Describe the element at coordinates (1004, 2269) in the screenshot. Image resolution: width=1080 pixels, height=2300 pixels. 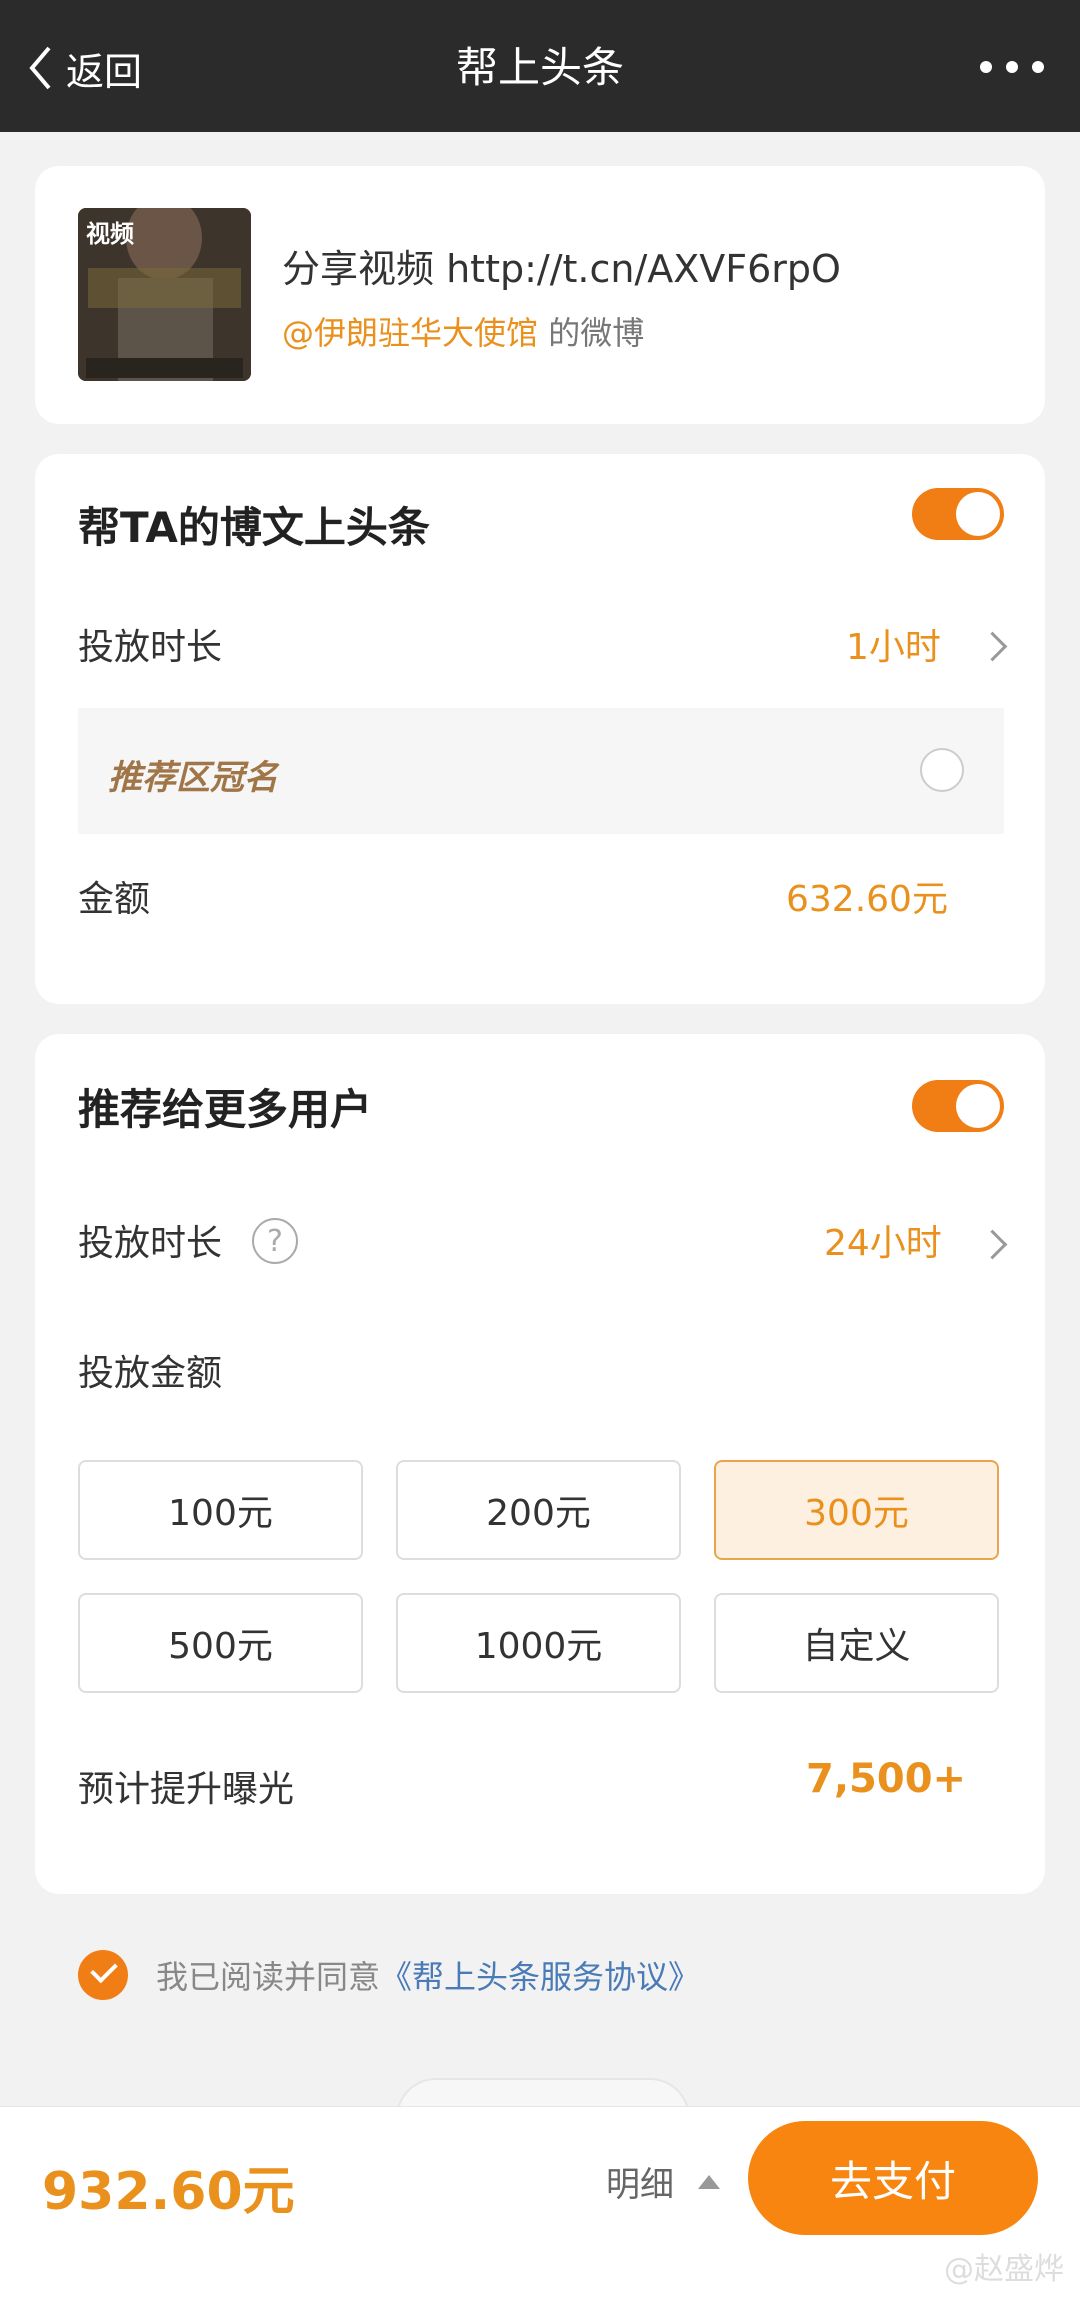
I see `watermark: @赵盛烨` at that location.